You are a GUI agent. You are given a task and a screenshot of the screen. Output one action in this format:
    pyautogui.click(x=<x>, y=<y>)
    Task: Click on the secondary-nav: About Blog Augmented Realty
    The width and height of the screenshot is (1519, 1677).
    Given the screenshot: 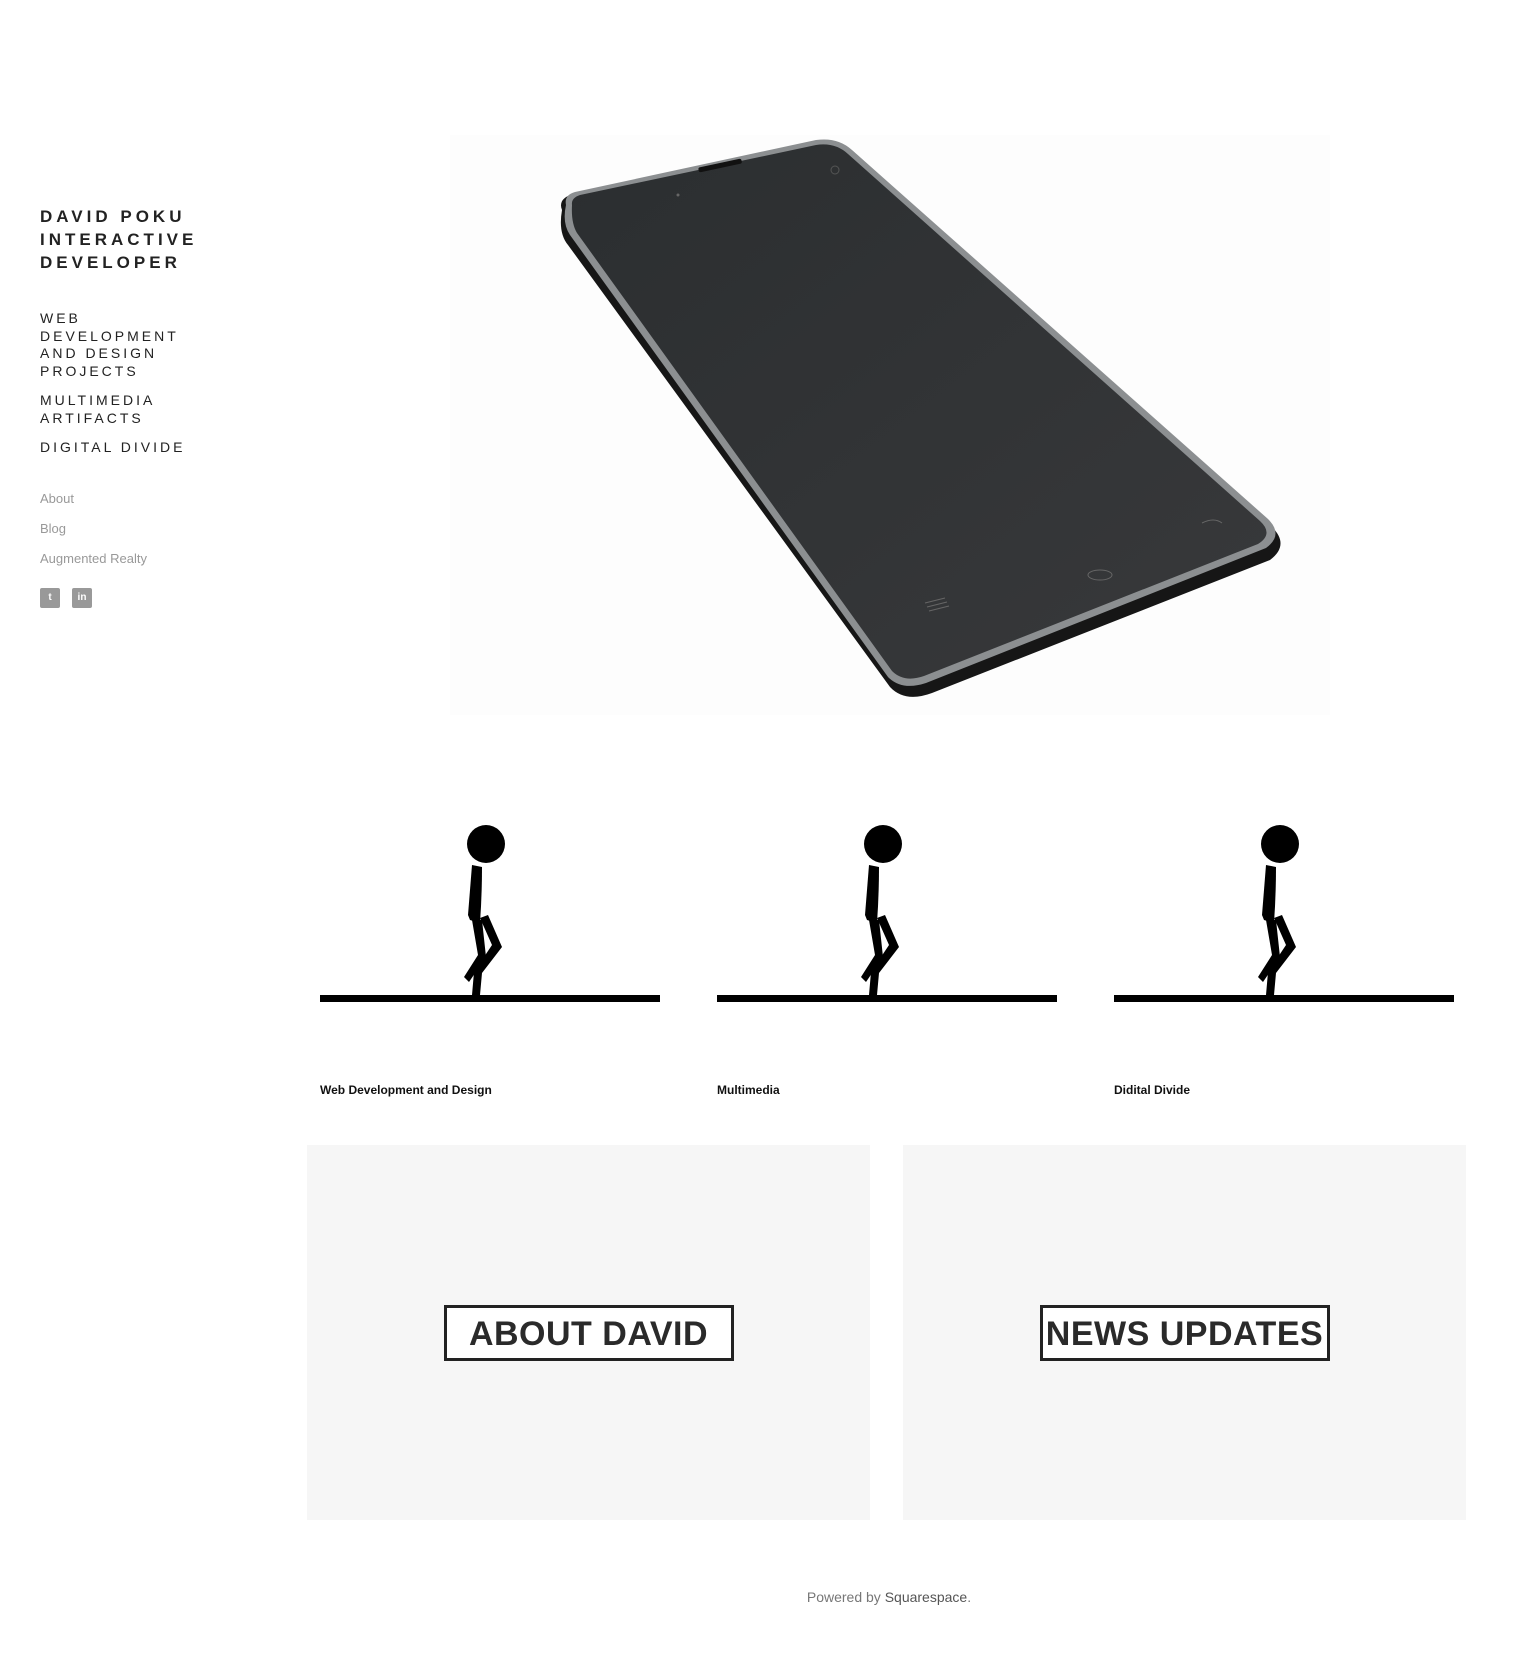 What is the action you would take?
    pyautogui.click(x=140, y=528)
    